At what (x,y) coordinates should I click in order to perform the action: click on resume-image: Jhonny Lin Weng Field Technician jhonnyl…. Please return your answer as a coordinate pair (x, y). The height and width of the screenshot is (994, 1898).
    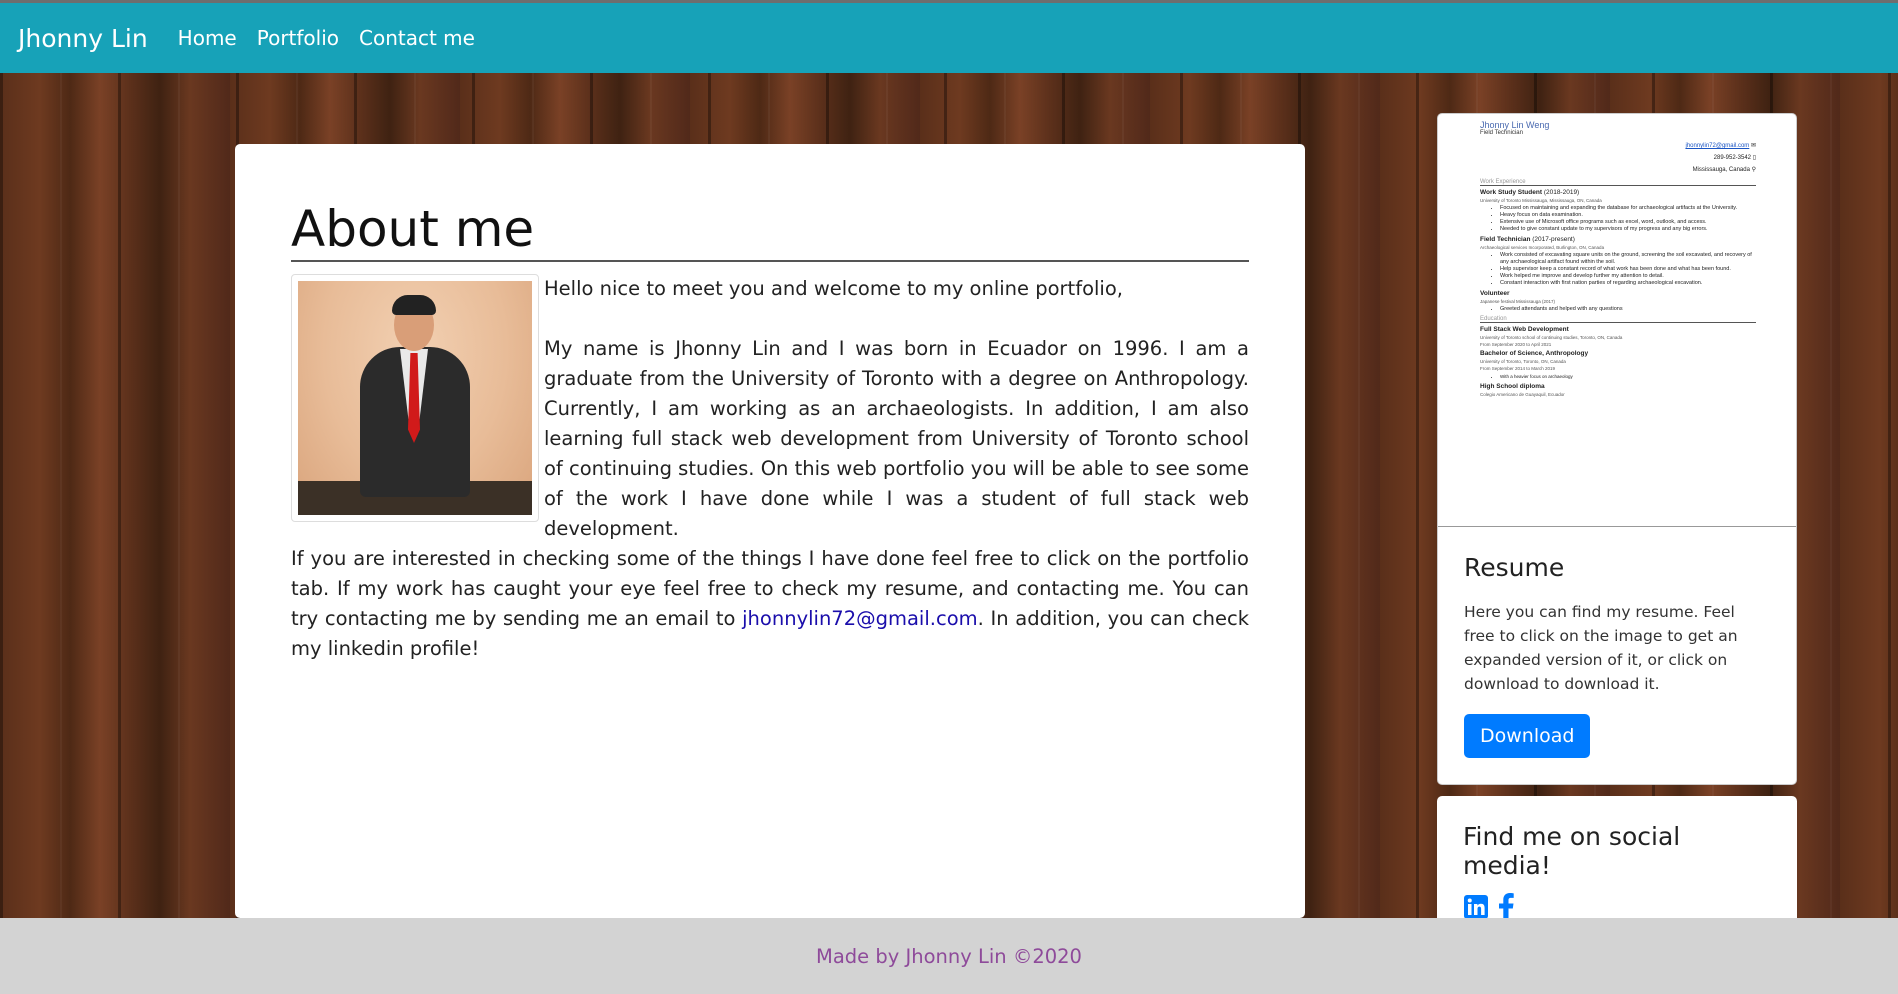
    Looking at the image, I should click on (1617, 320).